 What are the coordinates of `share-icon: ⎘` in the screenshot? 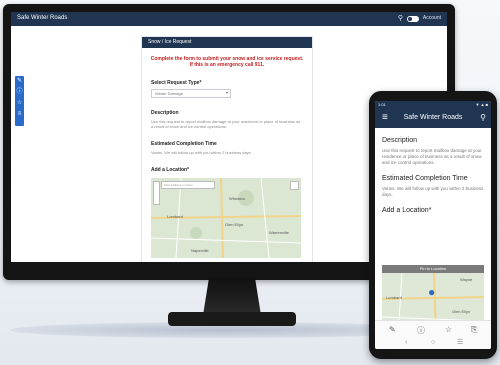 It's located at (474, 330).